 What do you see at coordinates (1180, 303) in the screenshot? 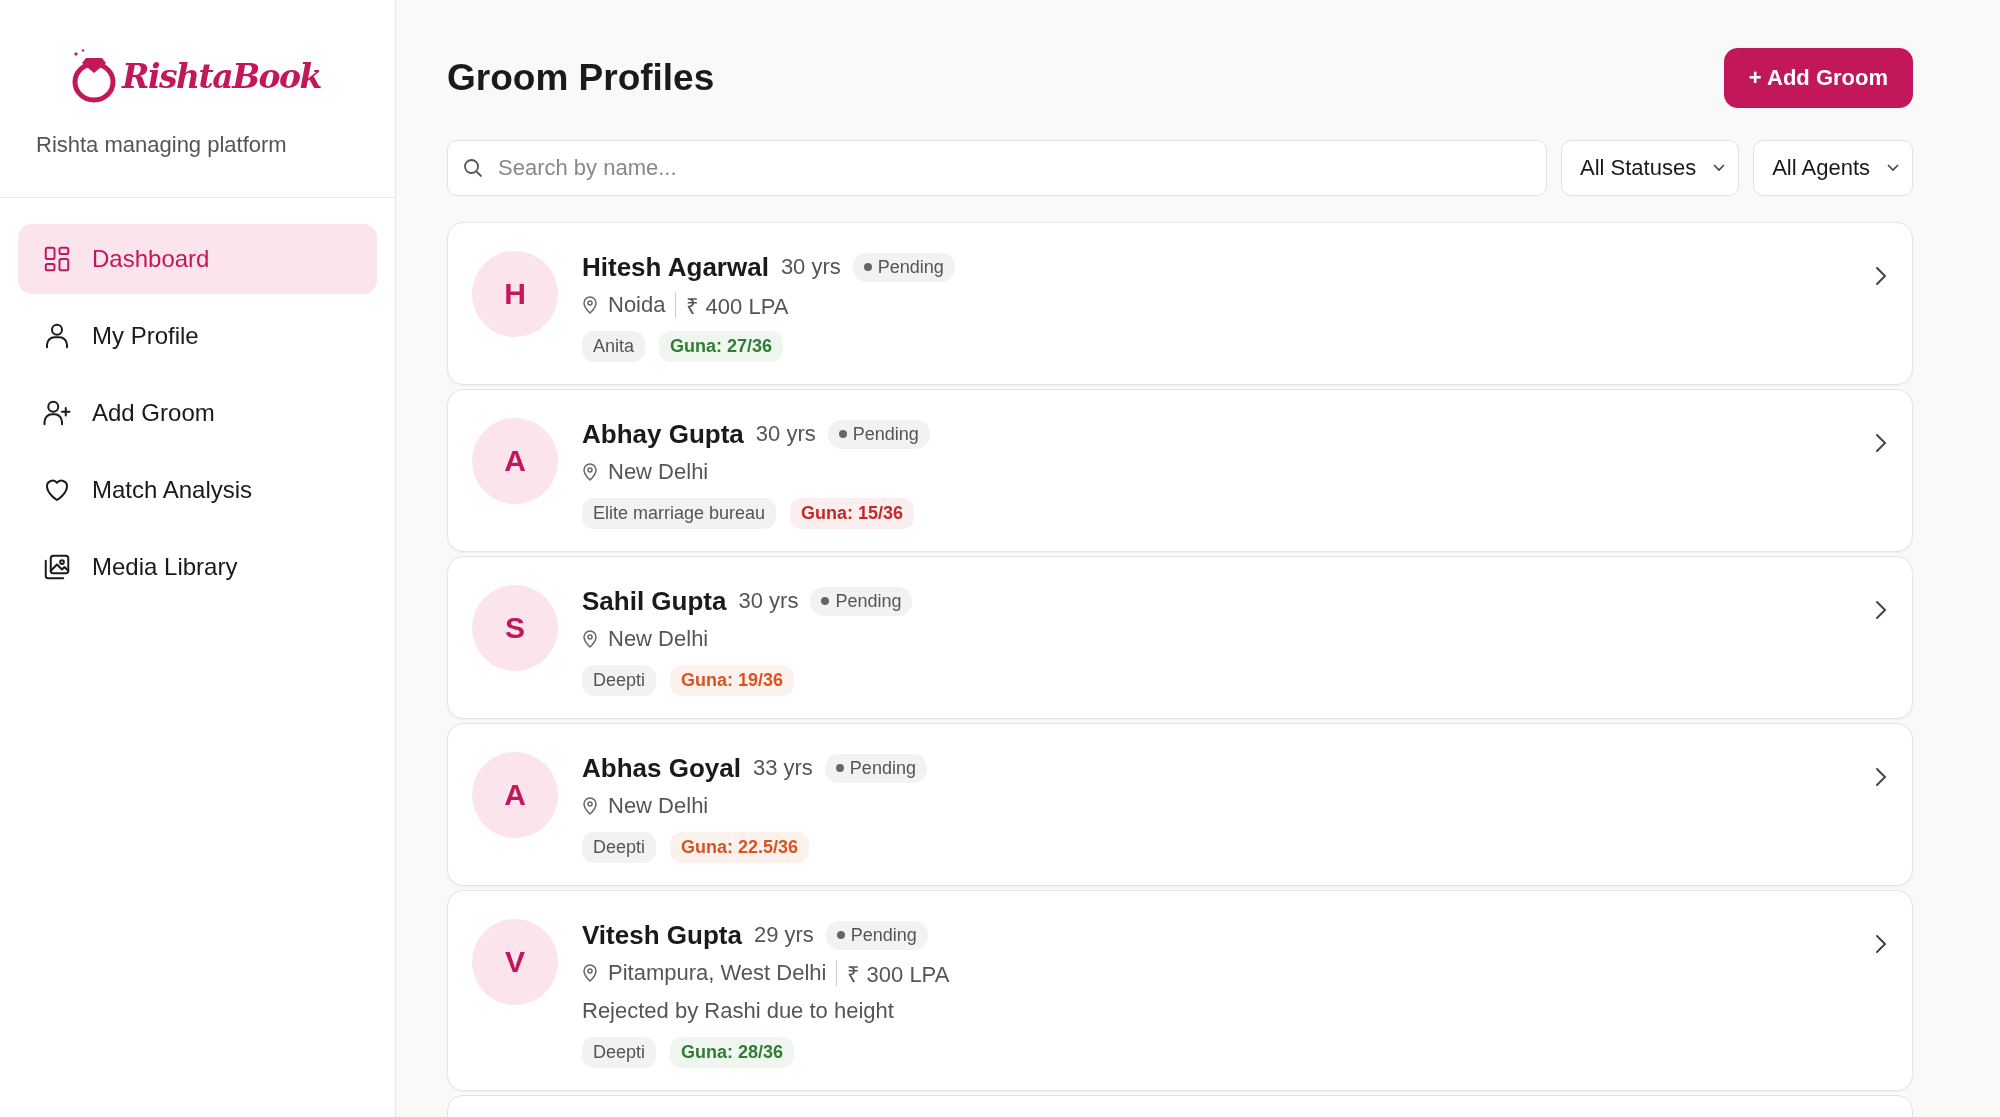
I see `profile-card: H Hitesh Agarwal 30 yrs Pending Noida ₹ 400 LPA Anita Guna: 27/36` at bounding box center [1180, 303].